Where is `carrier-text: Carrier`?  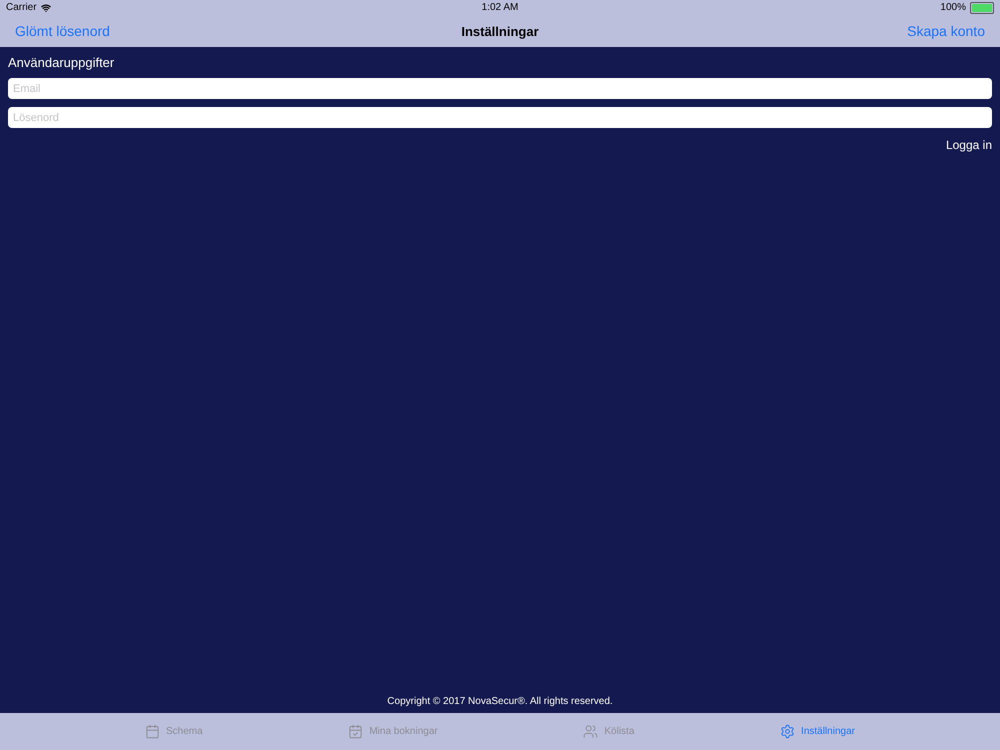 carrier-text: Carrier is located at coordinates (21, 7).